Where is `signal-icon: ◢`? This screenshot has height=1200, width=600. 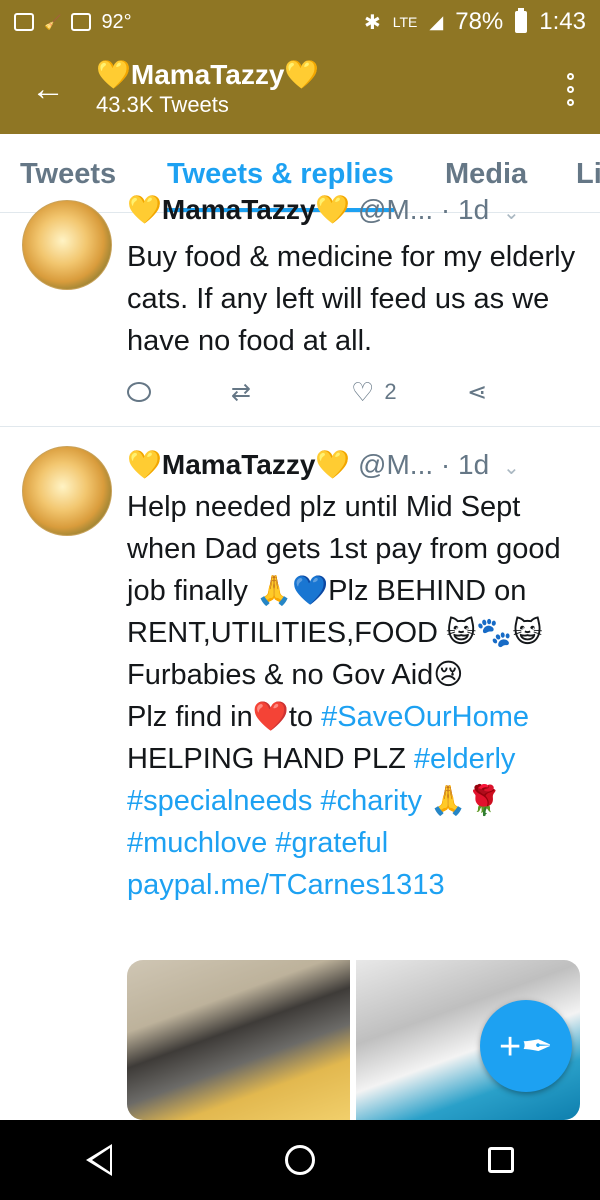 signal-icon: ◢ is located at coordinates (436, 21).